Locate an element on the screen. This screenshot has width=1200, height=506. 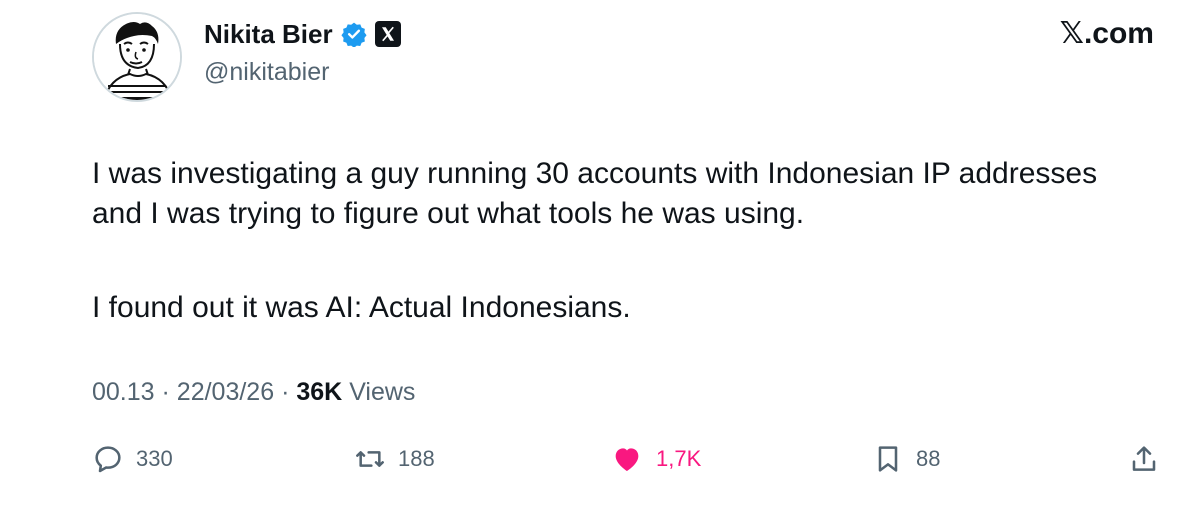
avatar is located at coordinates (137, 57).